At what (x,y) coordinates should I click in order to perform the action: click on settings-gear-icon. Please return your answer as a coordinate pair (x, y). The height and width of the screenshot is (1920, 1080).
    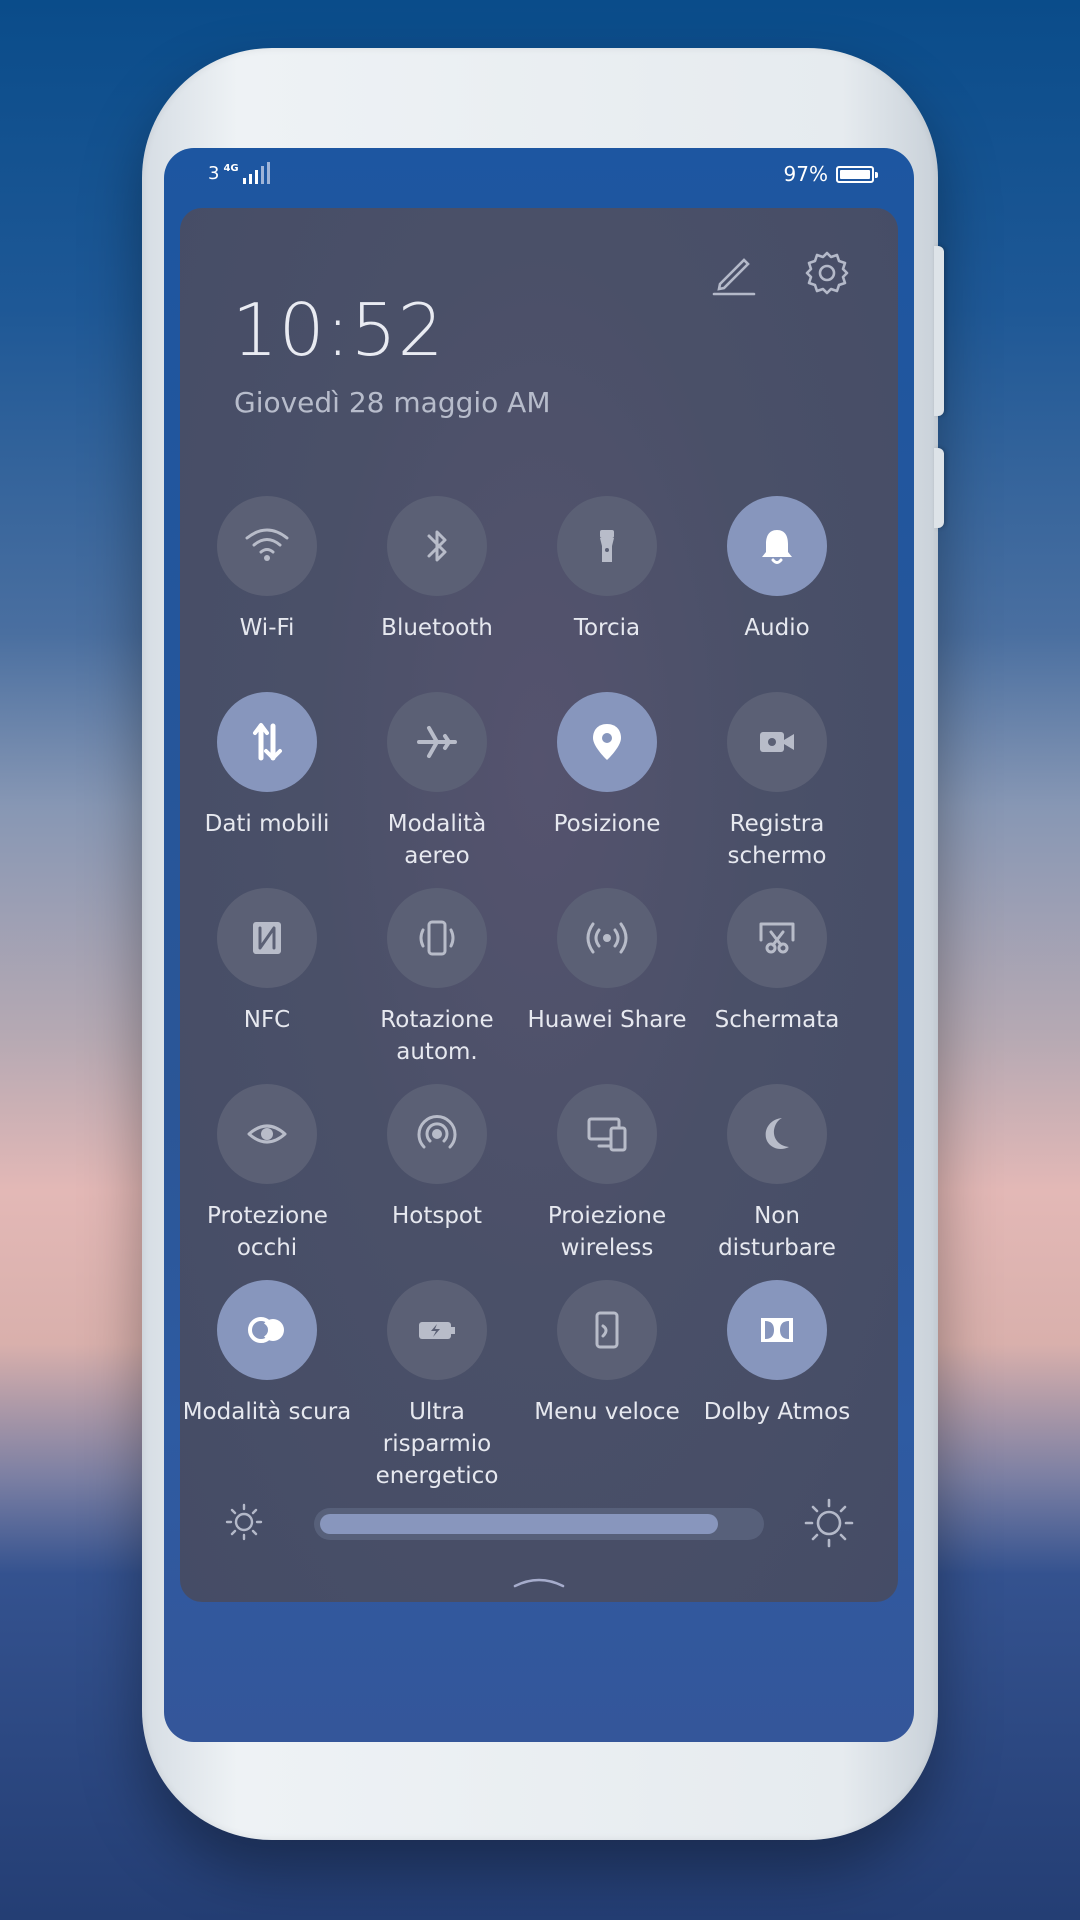
    Looking at the image, I should click on (827, 273).